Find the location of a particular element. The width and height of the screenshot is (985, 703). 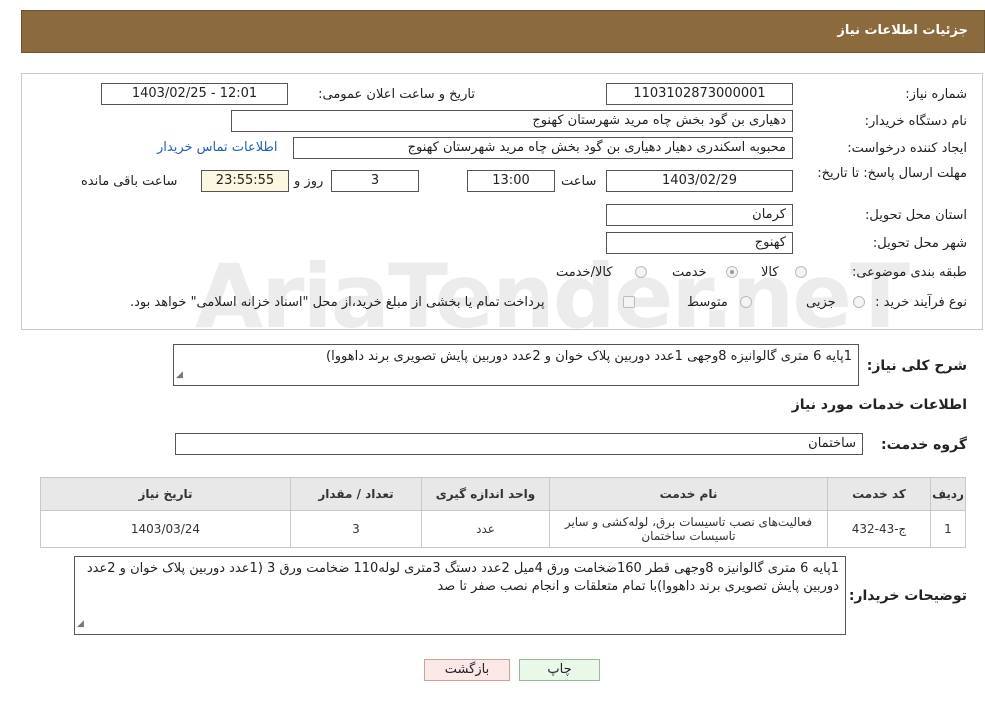

deadline-date-field: 1403/02/29 is located at coordinates (699, 181).